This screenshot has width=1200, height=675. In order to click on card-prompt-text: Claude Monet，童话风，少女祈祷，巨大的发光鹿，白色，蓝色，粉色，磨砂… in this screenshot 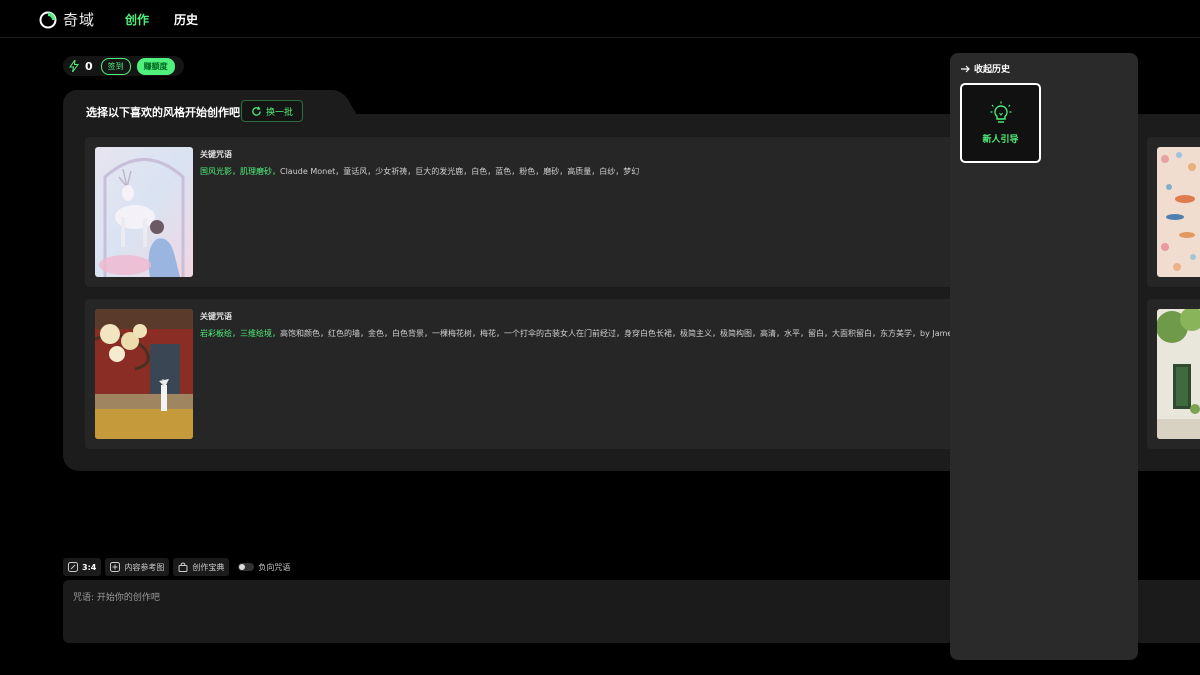, I will do `click(460, 171)`.